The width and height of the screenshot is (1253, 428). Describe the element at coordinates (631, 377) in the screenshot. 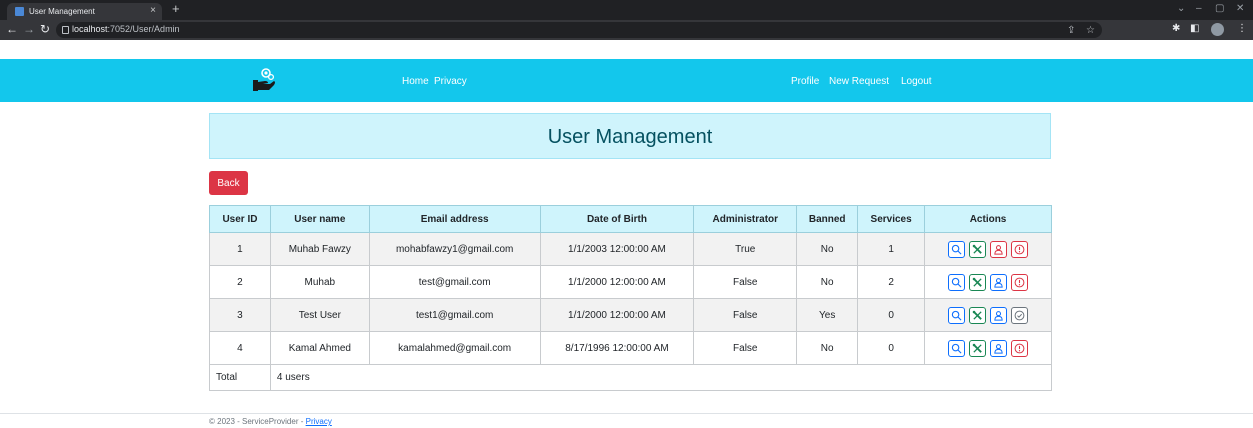

I see `total-row: Total 4 users` at that location.